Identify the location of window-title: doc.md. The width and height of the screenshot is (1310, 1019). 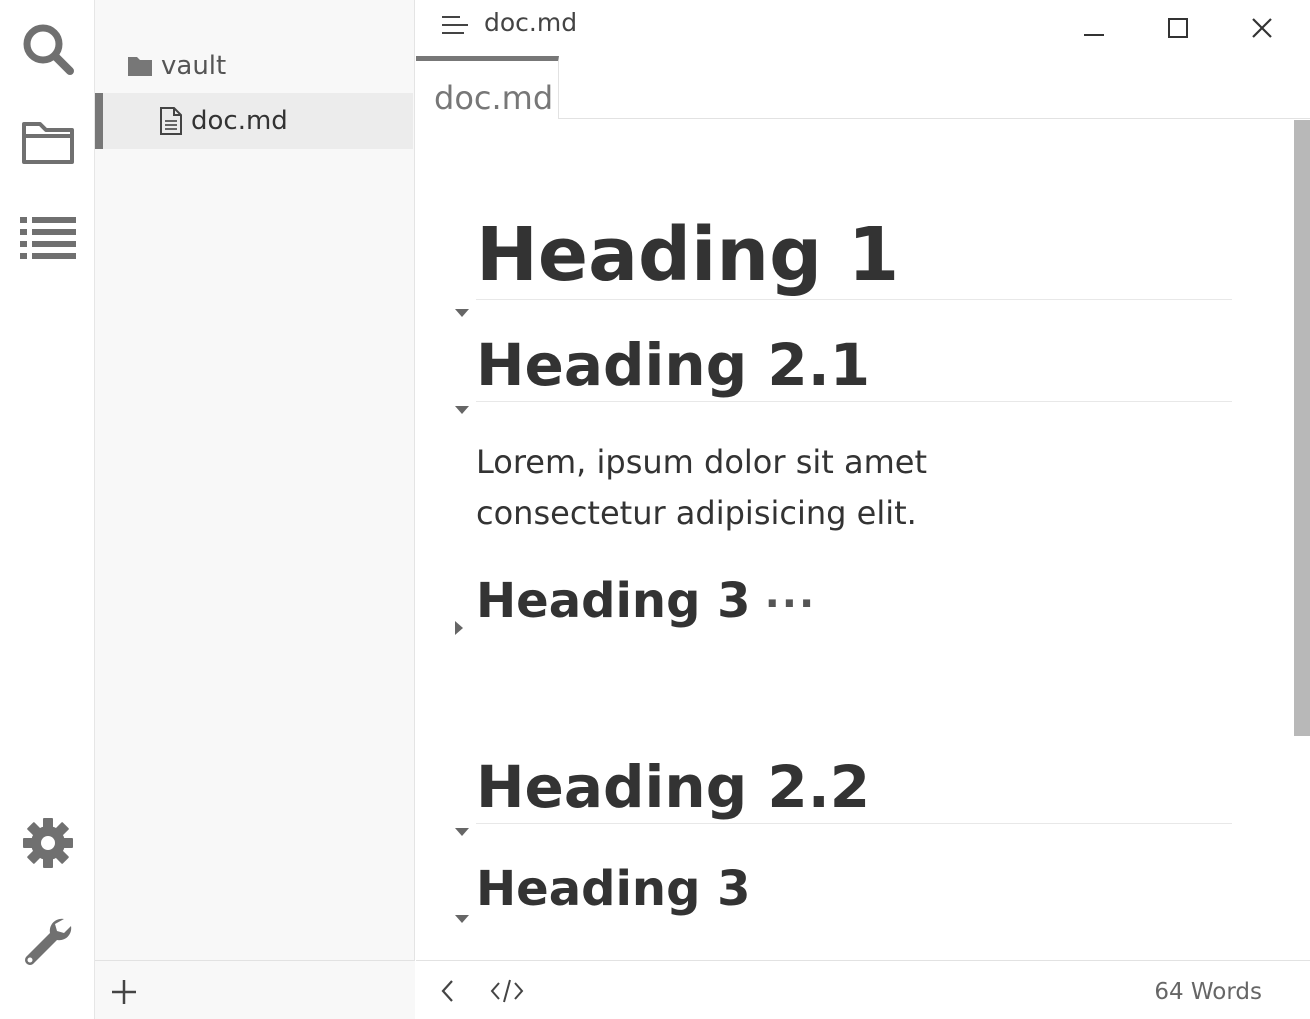
(531, 22).